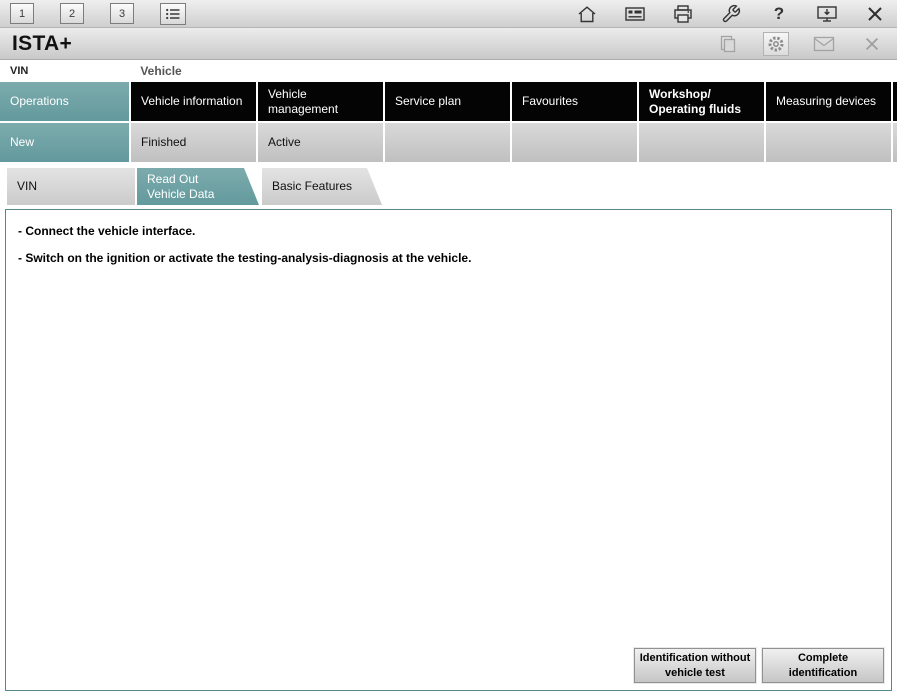  Describe the element at coordinates (71, 186) in the screenshot. I see `tab-vin: VIN` at that location.